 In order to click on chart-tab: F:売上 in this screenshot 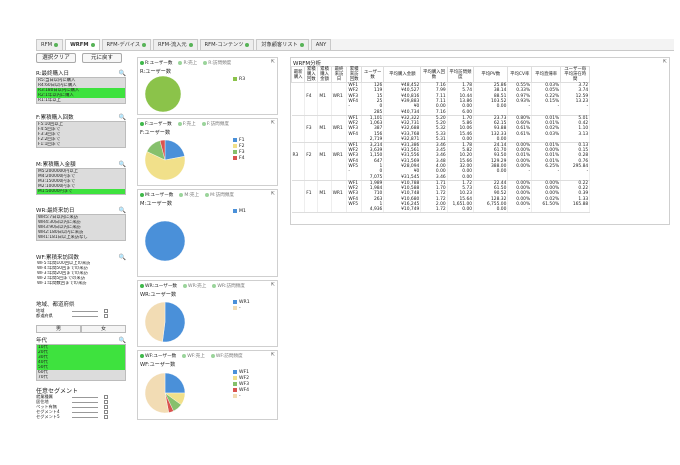, I will do `click(186, 124)`.